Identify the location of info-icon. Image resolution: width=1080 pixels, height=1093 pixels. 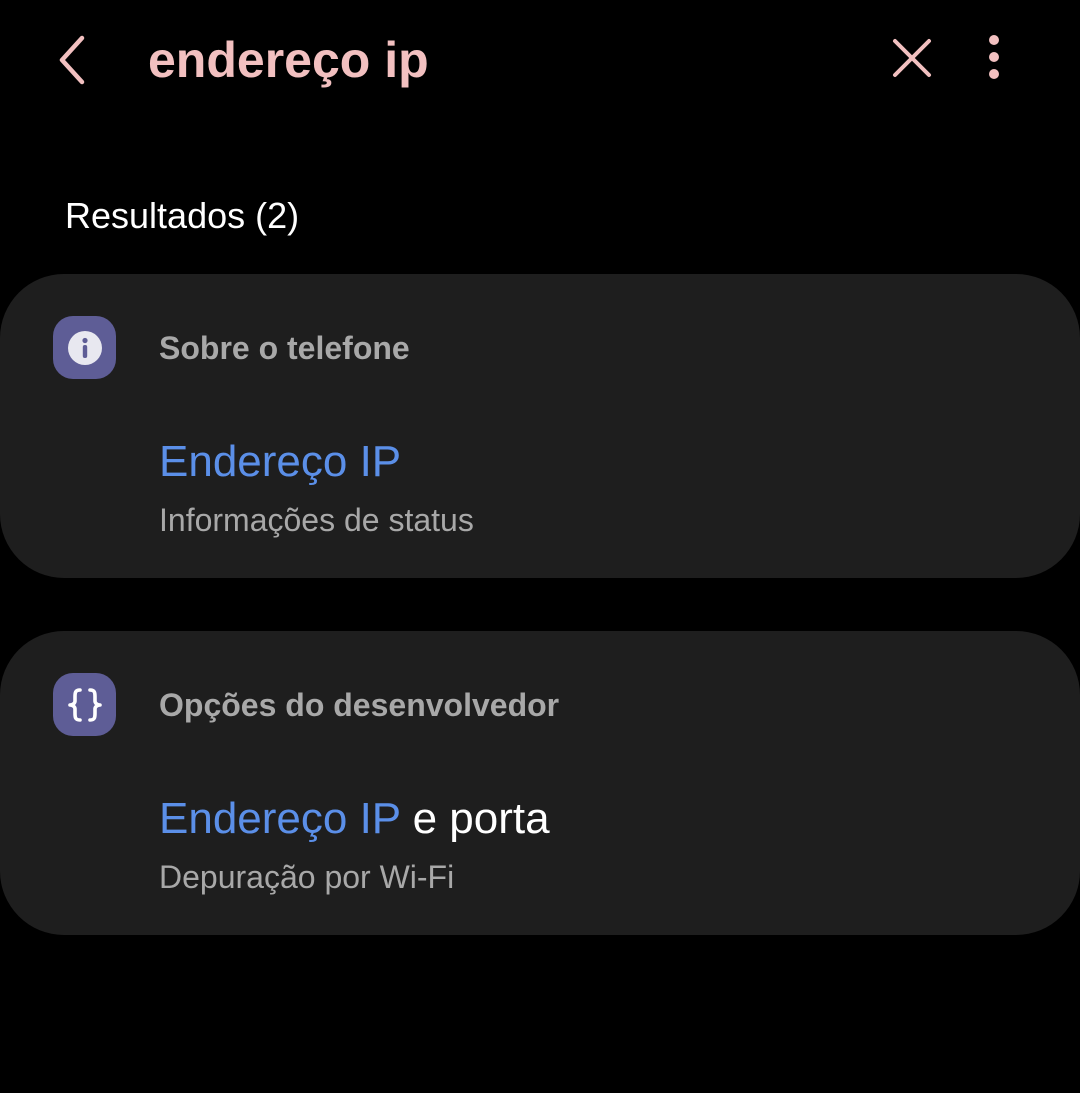
(84, 347).